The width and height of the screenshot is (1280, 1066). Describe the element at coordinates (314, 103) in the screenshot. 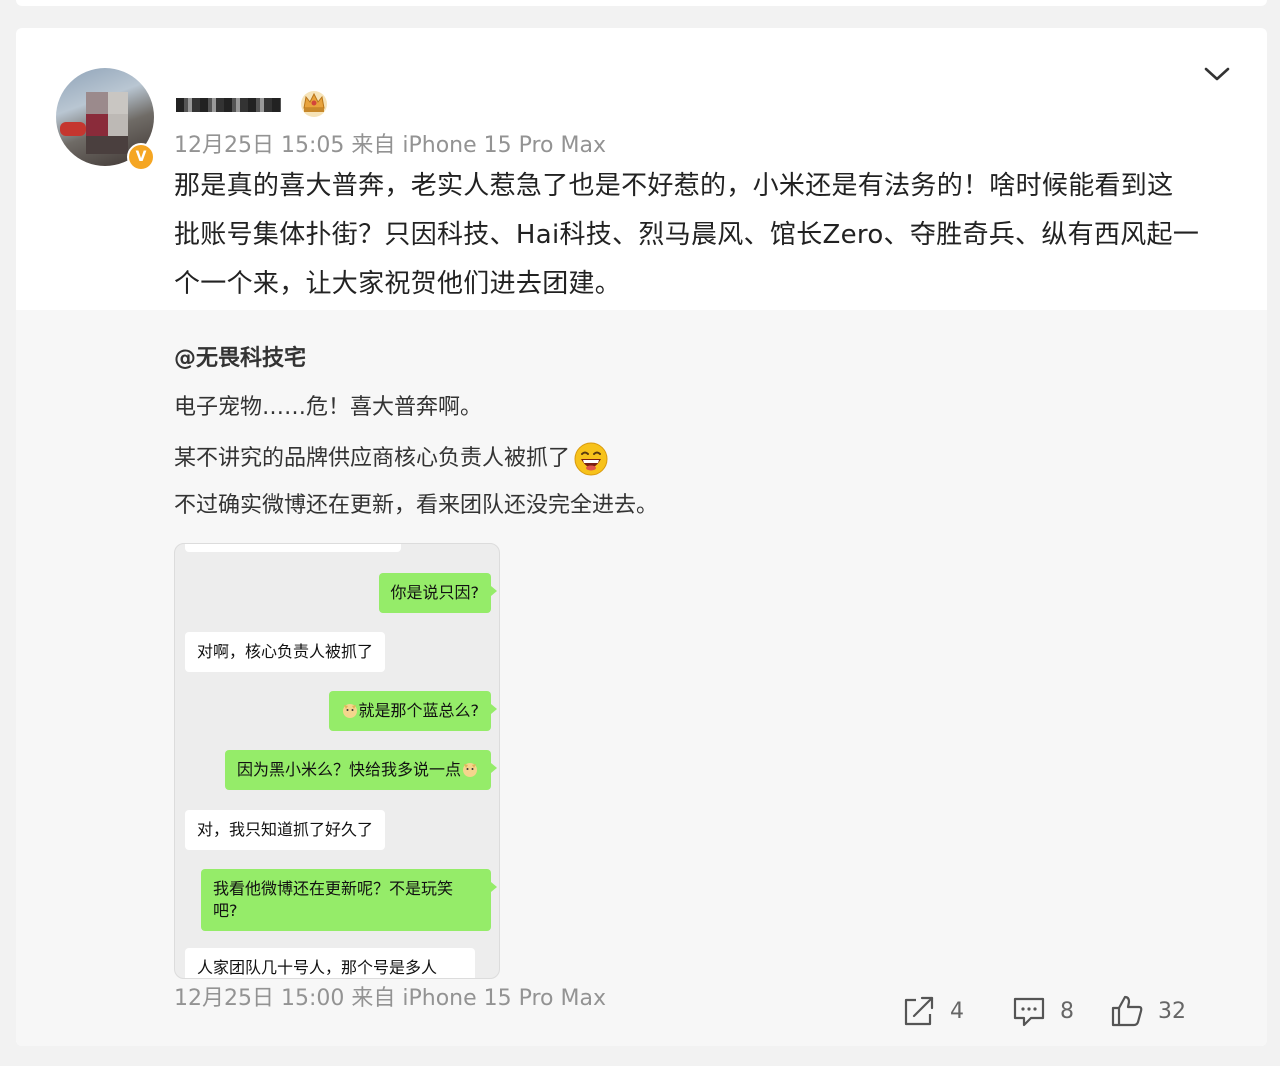

I see `crown-badge-icon` at that location.